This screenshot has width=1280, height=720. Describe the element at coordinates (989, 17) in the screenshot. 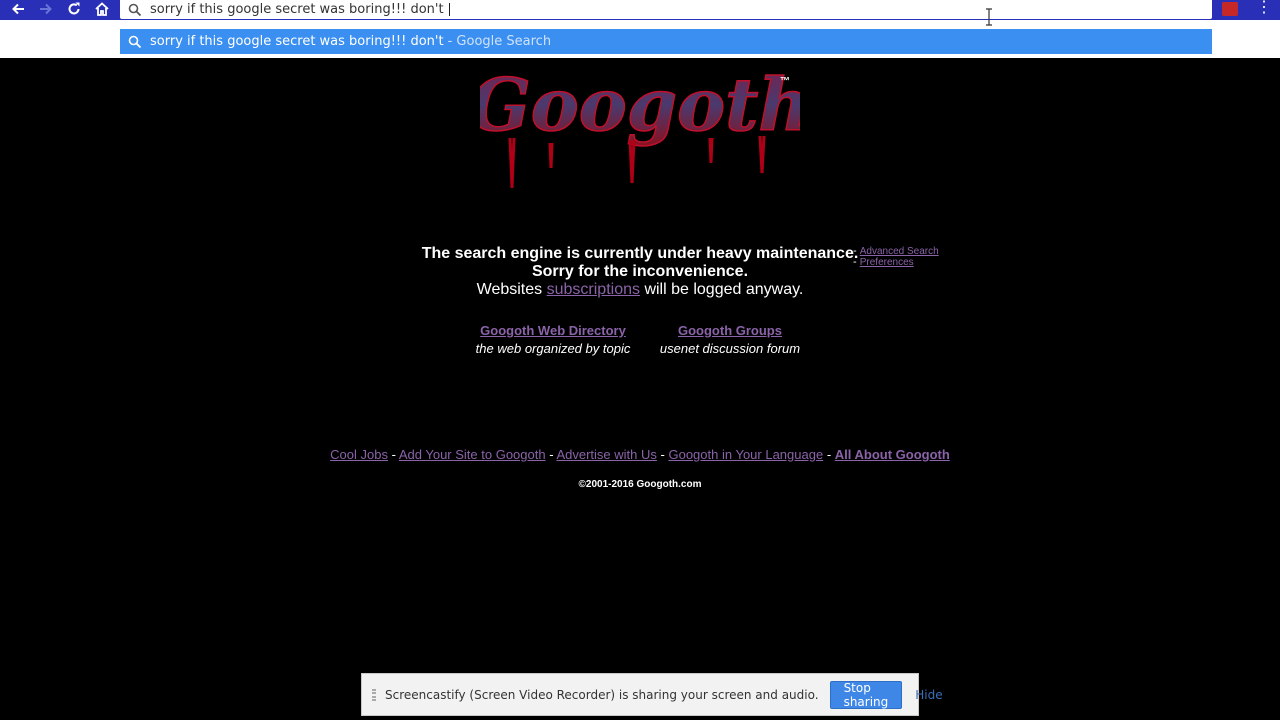

I see `text-cursor-icon` at that location.